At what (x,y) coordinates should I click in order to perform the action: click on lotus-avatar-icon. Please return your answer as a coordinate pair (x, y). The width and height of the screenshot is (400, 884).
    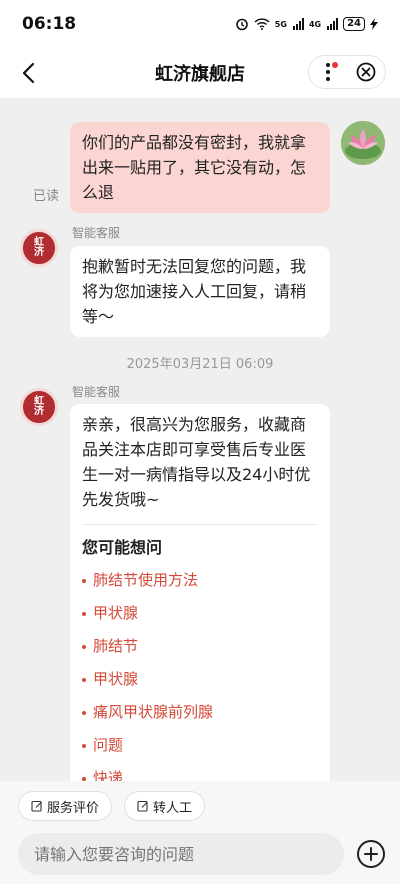
    Looking at the image, I should click on (363, 143).